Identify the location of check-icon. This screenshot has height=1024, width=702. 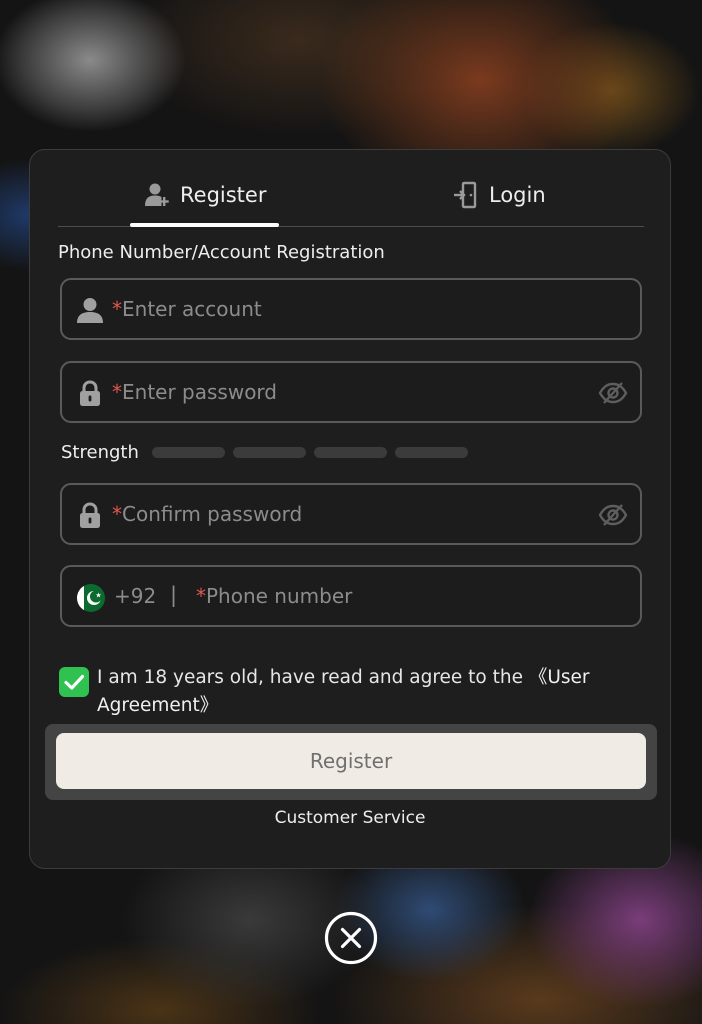
(74, 682).